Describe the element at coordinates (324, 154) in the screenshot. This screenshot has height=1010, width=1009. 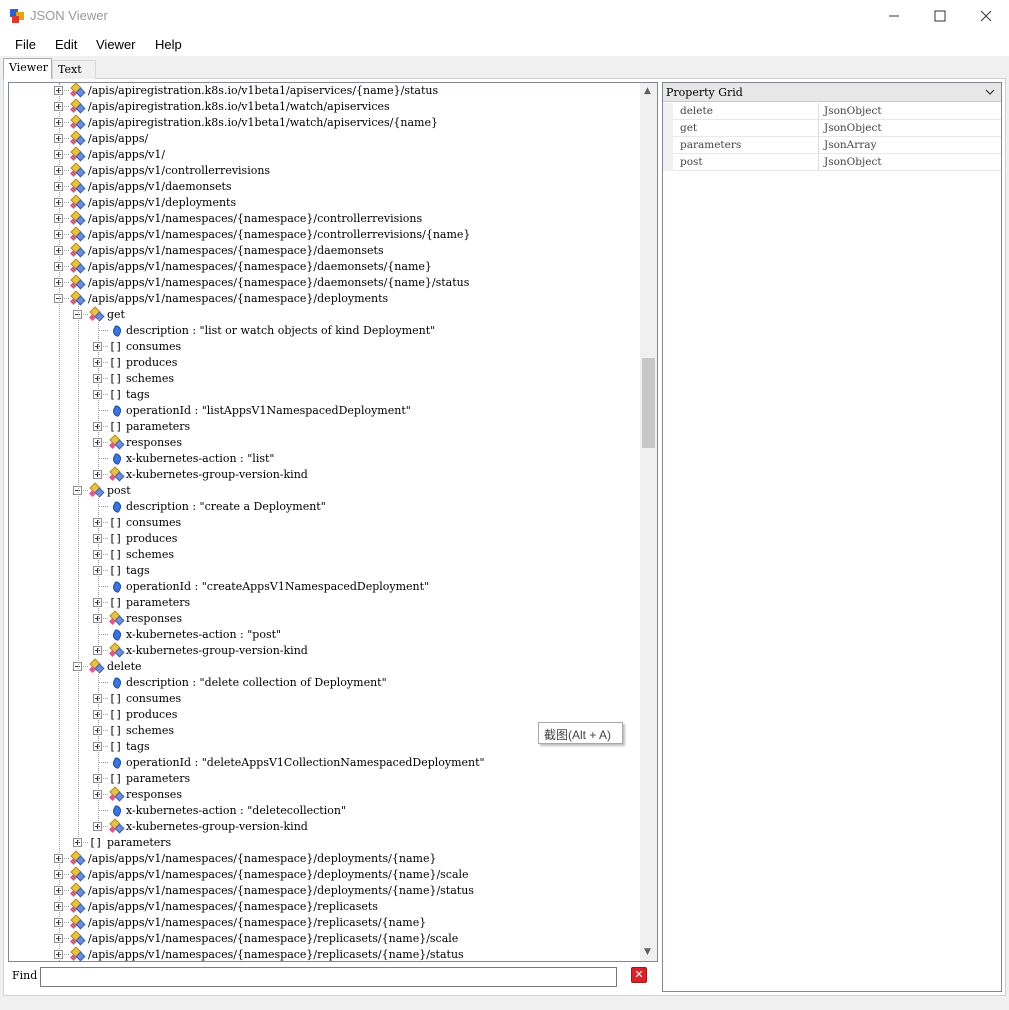
I see `tree-node: /apis/apps/v1/` at that location.